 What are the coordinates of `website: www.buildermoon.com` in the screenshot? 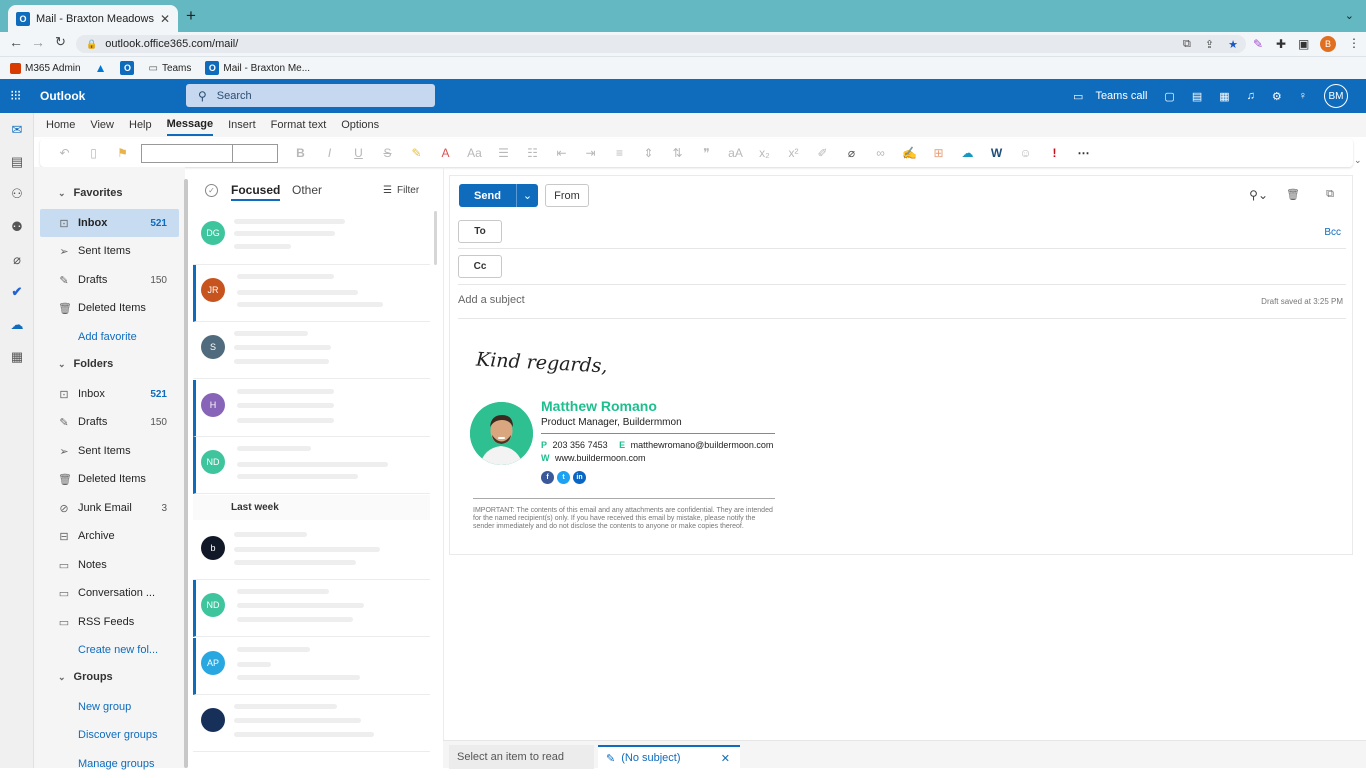 It's located at (600, 458).